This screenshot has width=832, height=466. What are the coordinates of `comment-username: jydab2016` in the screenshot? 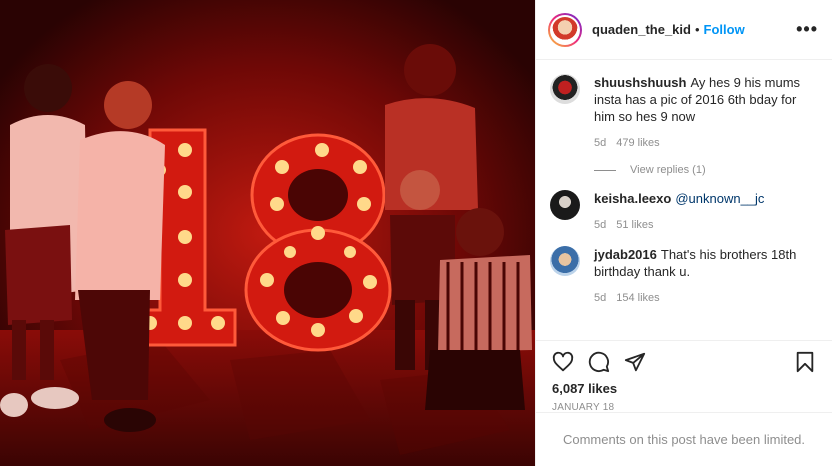 It's located at (625, 254).